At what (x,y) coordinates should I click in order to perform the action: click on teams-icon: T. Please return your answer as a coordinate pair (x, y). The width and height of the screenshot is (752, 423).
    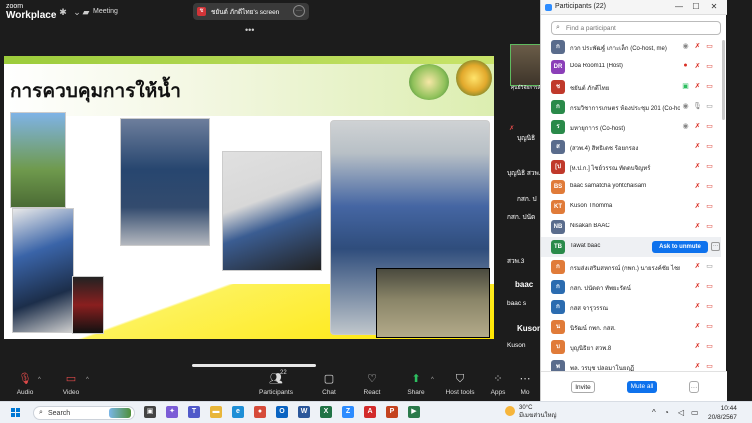
    Looking at the image, I should click on (194, 412).